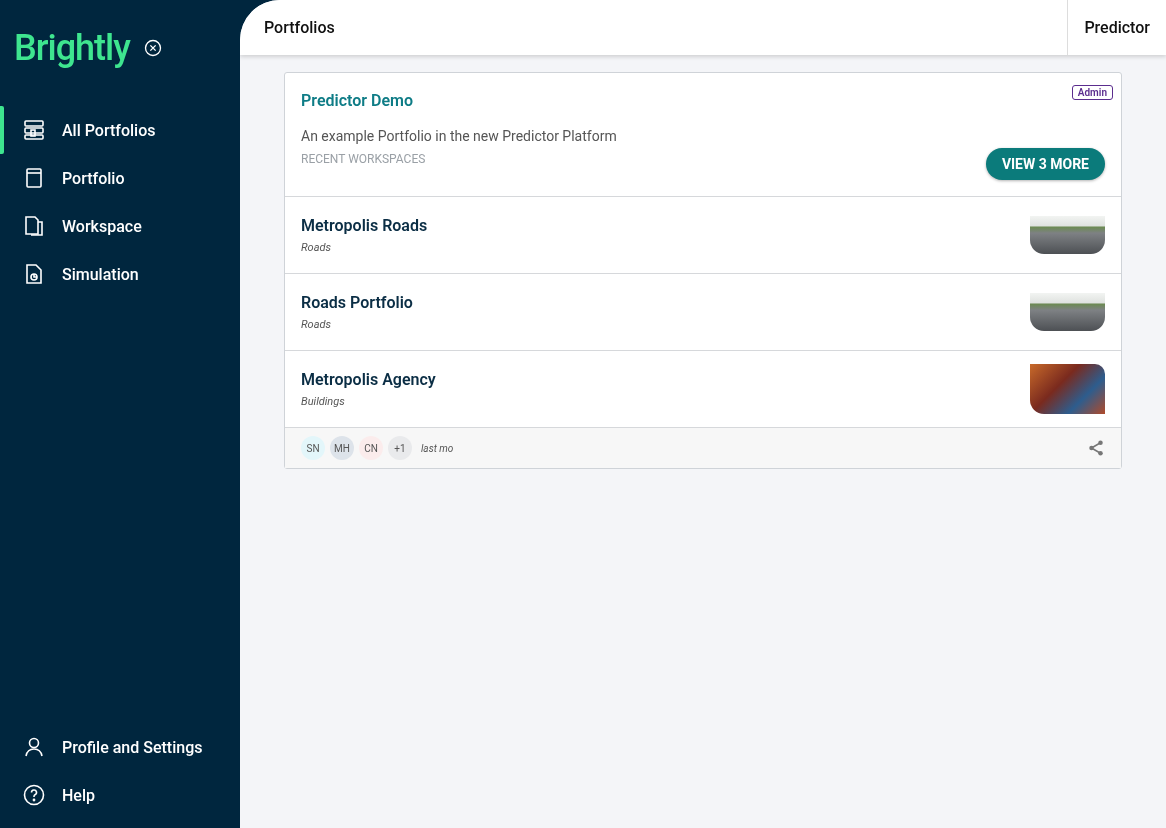 The height and width of the screenshot is (828, 1166). Describe the element at coordinates (665, 379) in the screenshot. I see `workspace-name: Metropolis Agency` at that location.